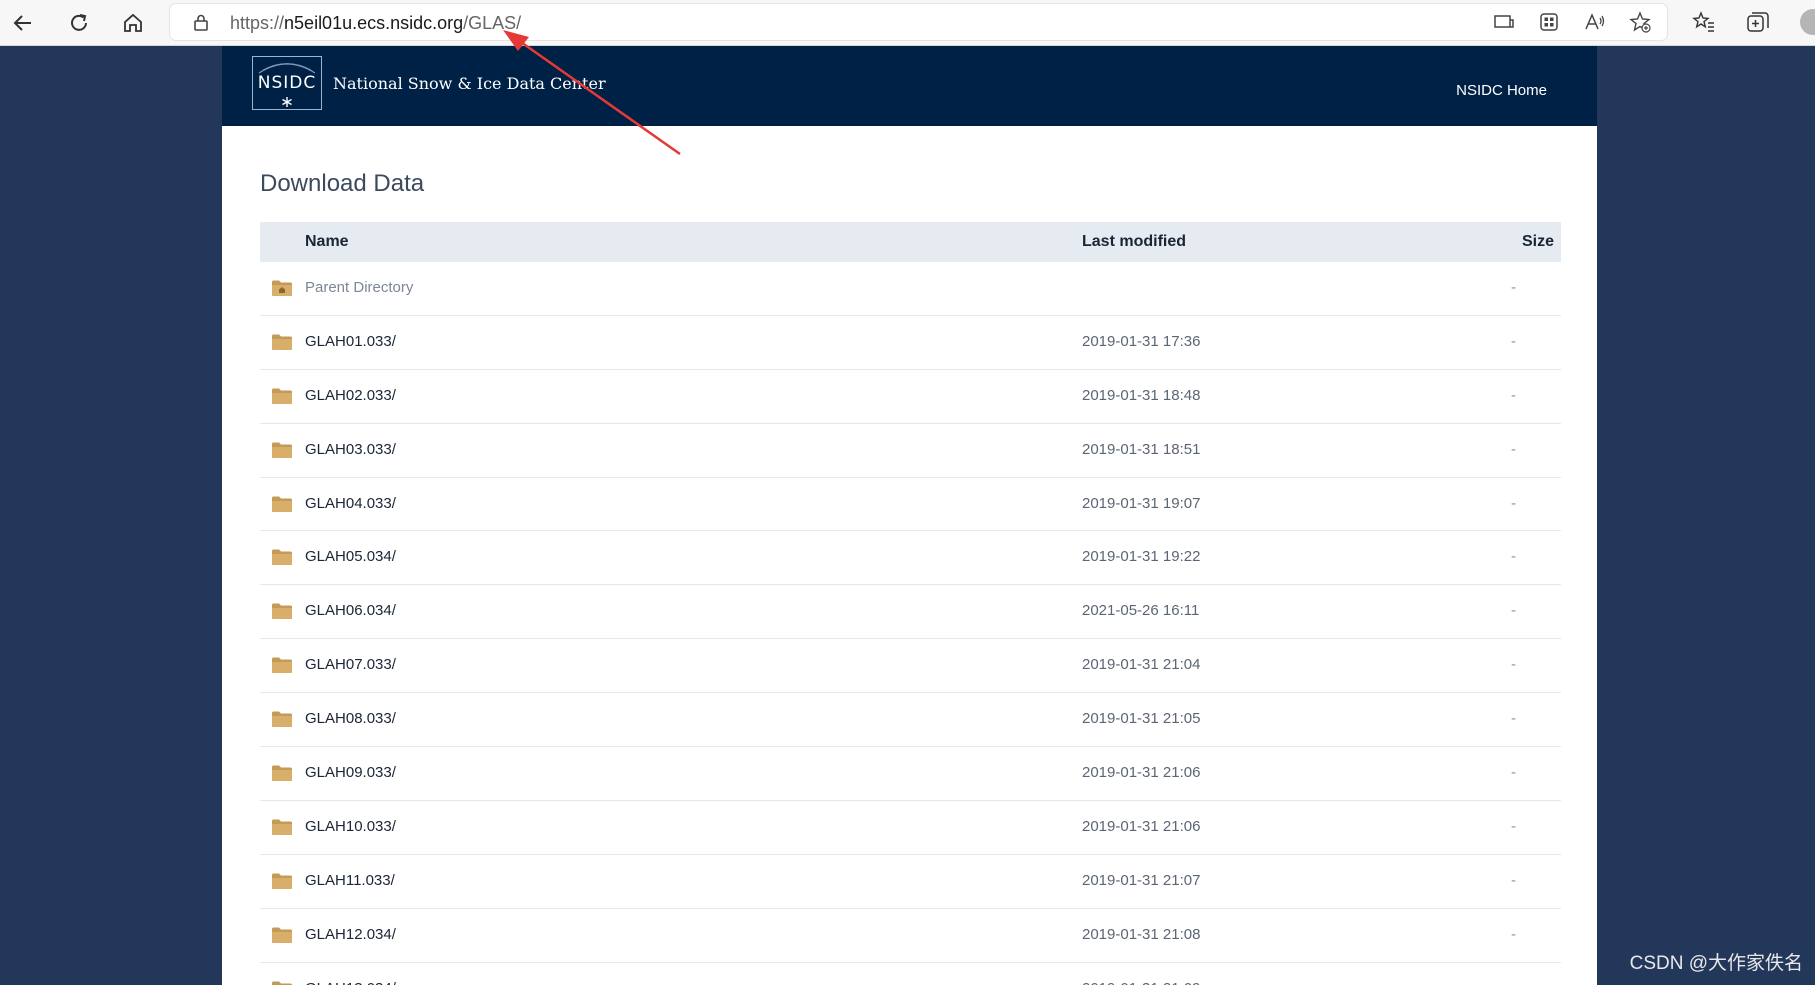 The height and width of the screenshot is (985, 1815). I want to click on nsidc-logo: NSIDC, so click(287, 83).